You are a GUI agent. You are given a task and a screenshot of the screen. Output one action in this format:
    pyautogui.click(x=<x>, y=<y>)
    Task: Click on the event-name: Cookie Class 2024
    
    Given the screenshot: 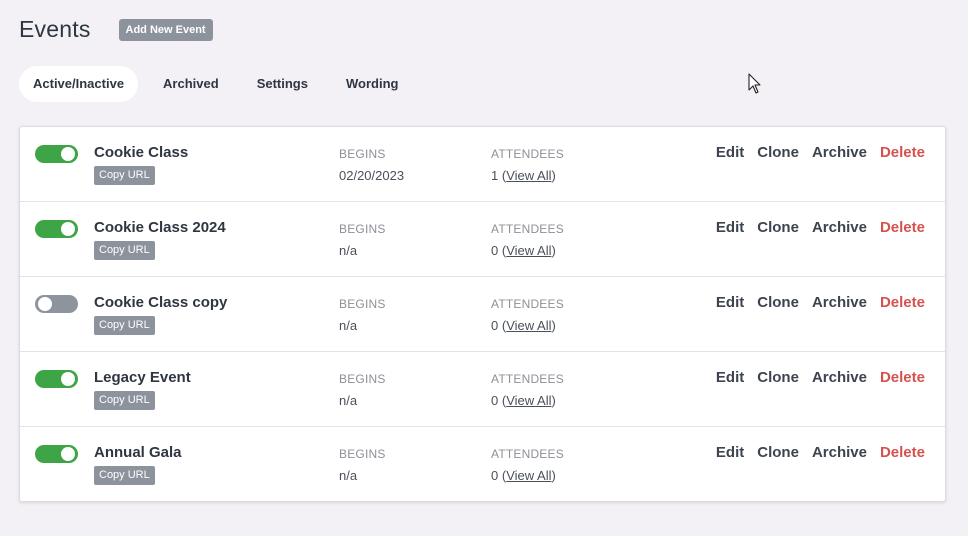 What is the action you would take?
    pyautogui.click(x=160, y=227)
    